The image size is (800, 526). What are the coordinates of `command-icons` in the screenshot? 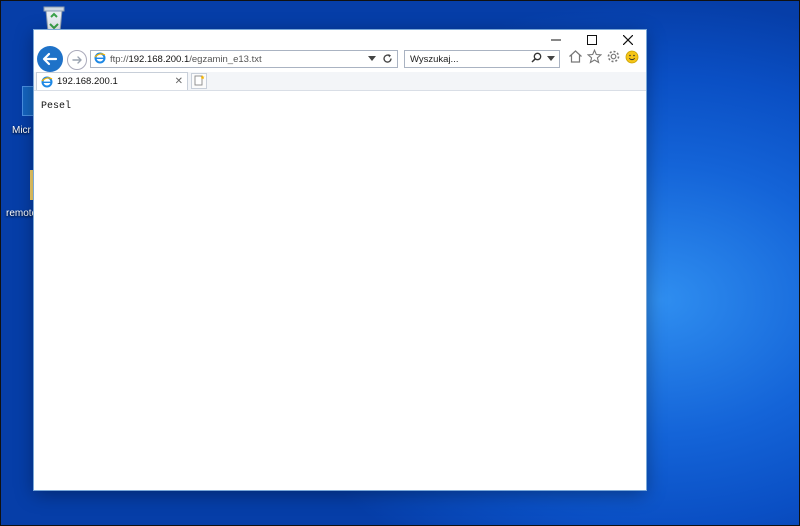 It's located at (603, 58).